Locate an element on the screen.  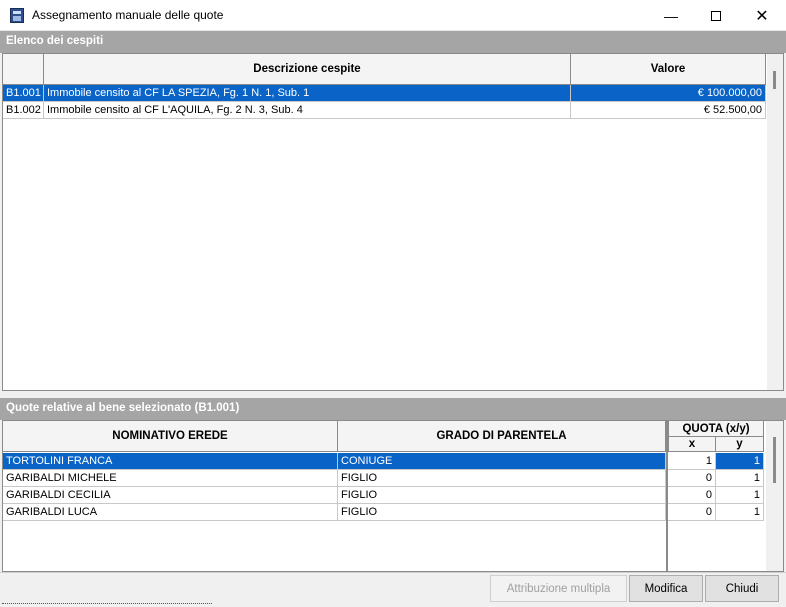
quote-row-3-relation: FIGLIO is located at coordinates (502, 495).